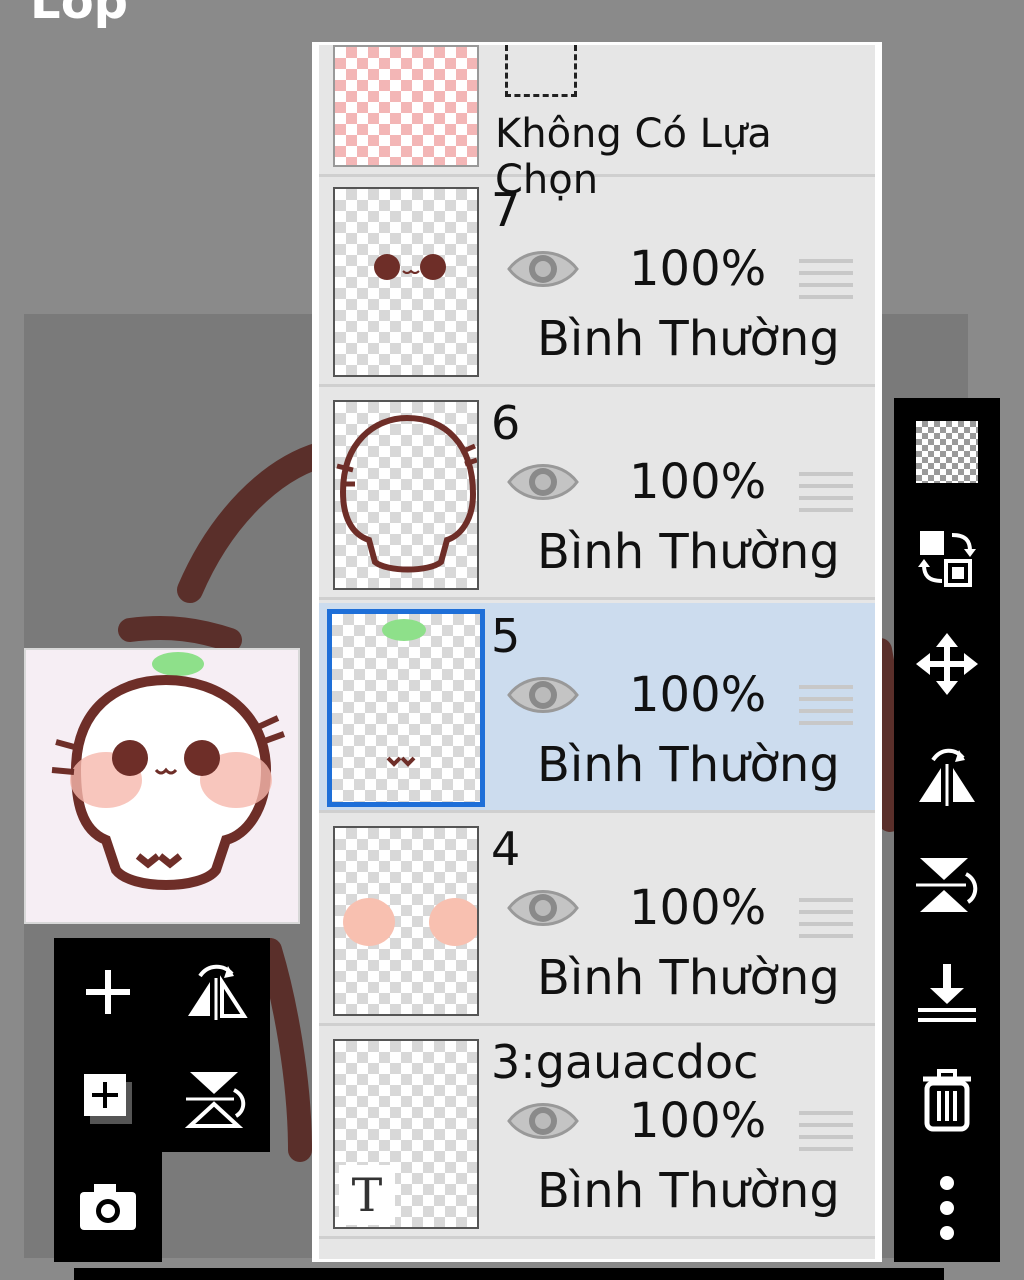 The image size is (1024, 1280). Describe the element at coordinates (506, 636) in the screenshot. I see `layer-name: 5` at that location.